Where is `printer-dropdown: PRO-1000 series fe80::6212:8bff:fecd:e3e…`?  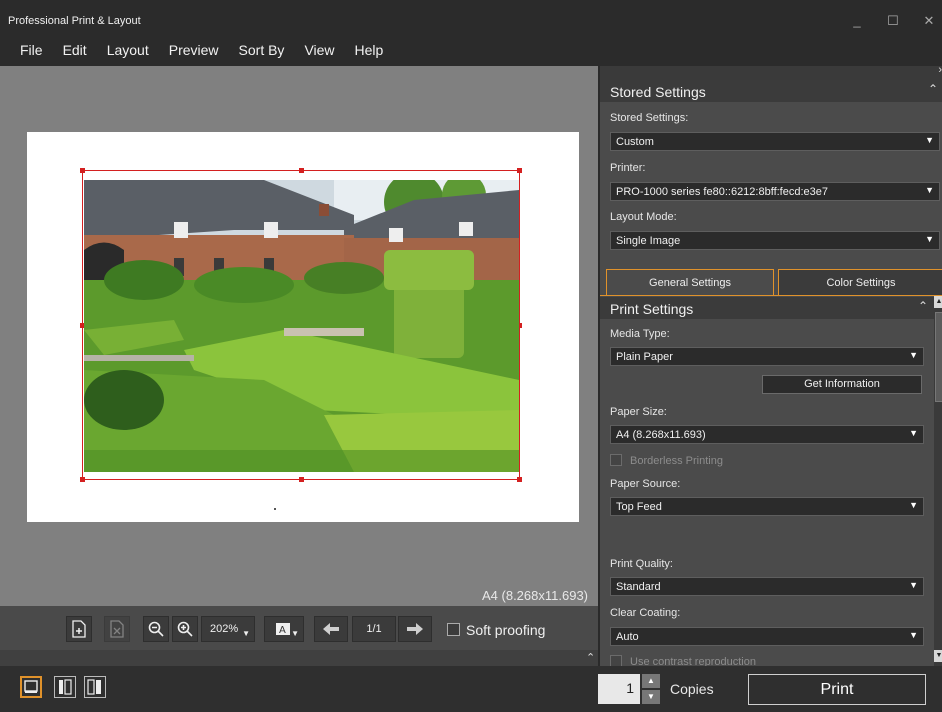
printer-dropdown: PRO-1000 series fe80::6212:8bff:fecd:e3e… is located at coordinates (775, 191).